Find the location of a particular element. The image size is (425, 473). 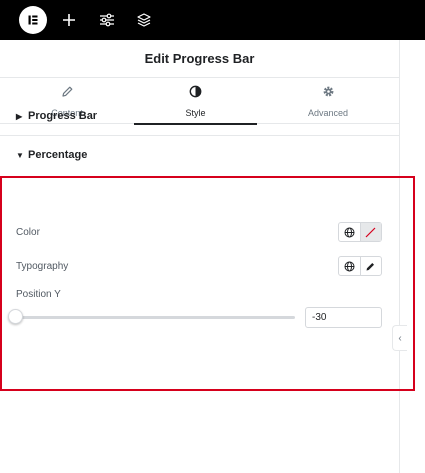

pencil-icon is located at coordinates (370, 266).